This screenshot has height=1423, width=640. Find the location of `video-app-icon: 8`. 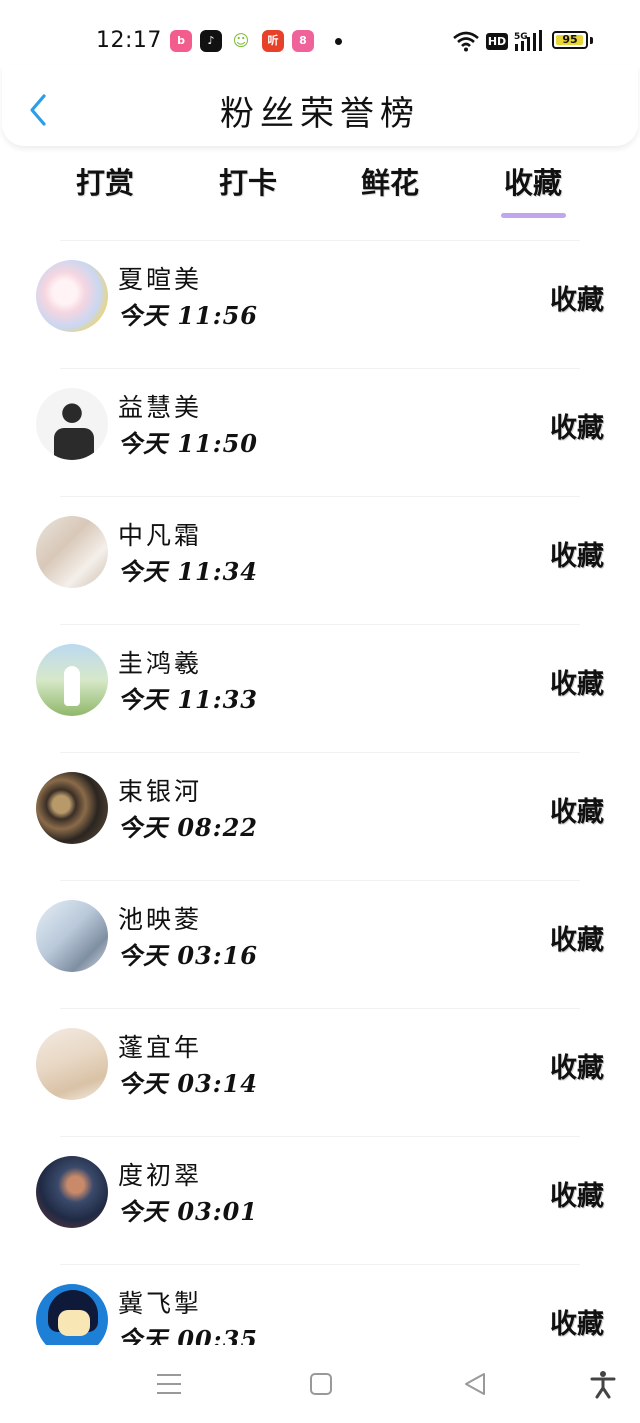

video-app-icon: 8 is located at coordinates (303, 41).